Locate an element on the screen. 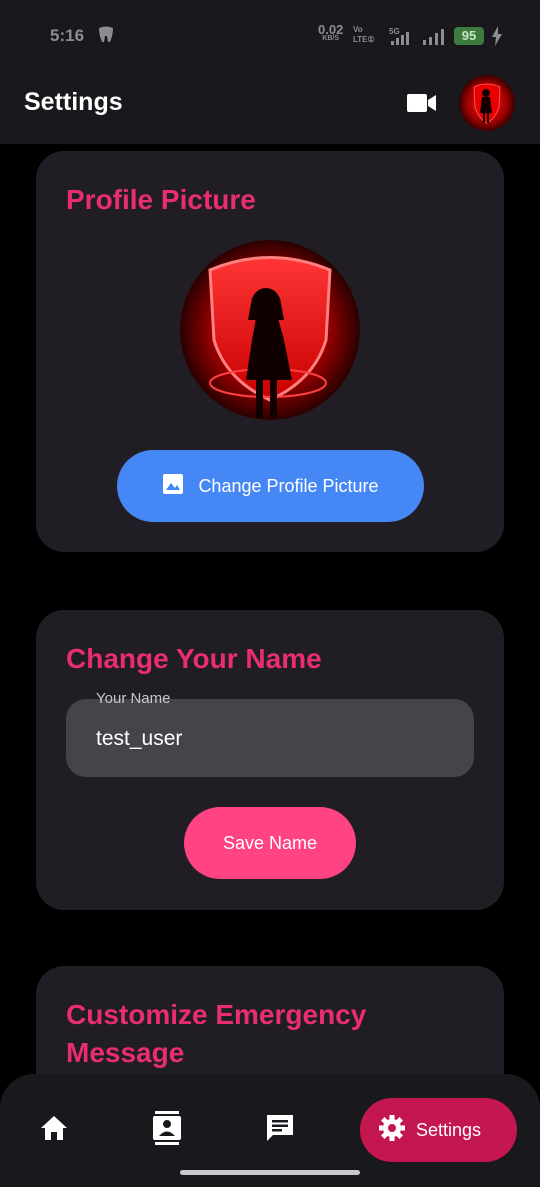 This screenshot has height=1187, width=540. bottom-navigation: Settings is located at coordinates (270, 1130).